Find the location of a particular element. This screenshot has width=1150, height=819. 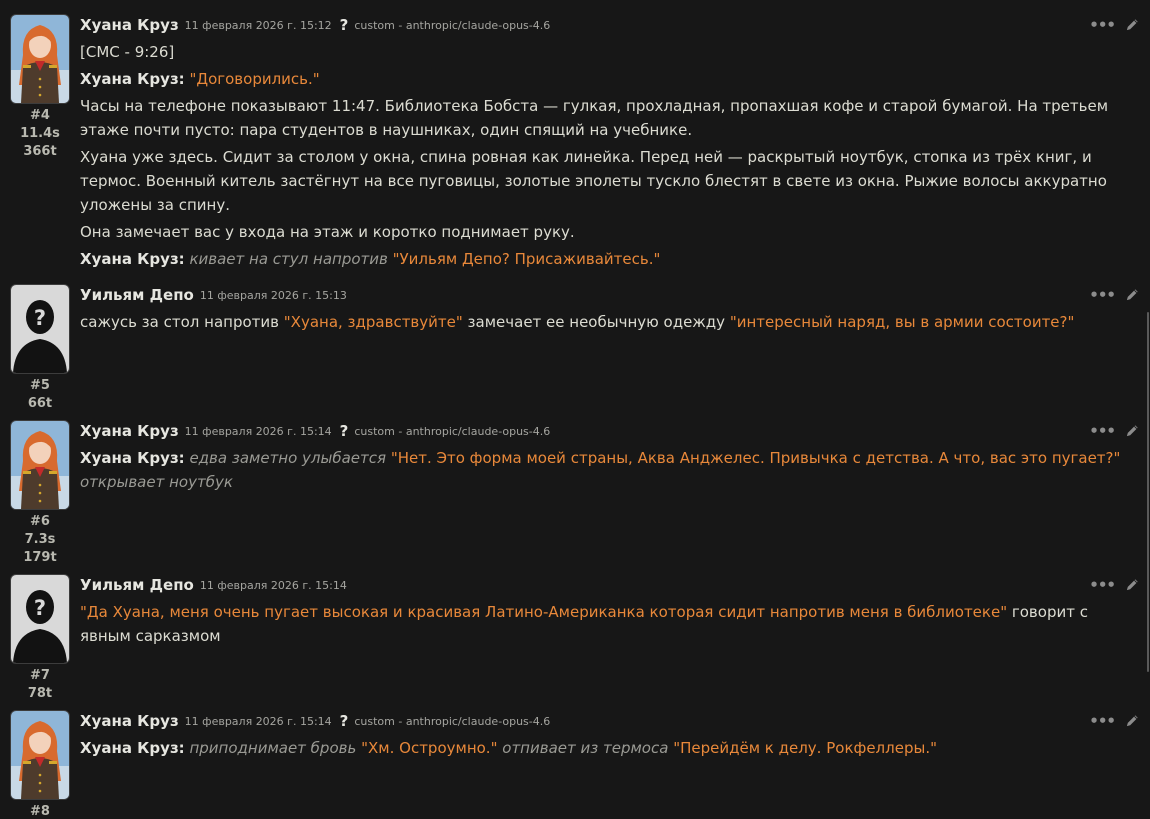

scrollbar-thumb is located at coordinates (1148, 492).